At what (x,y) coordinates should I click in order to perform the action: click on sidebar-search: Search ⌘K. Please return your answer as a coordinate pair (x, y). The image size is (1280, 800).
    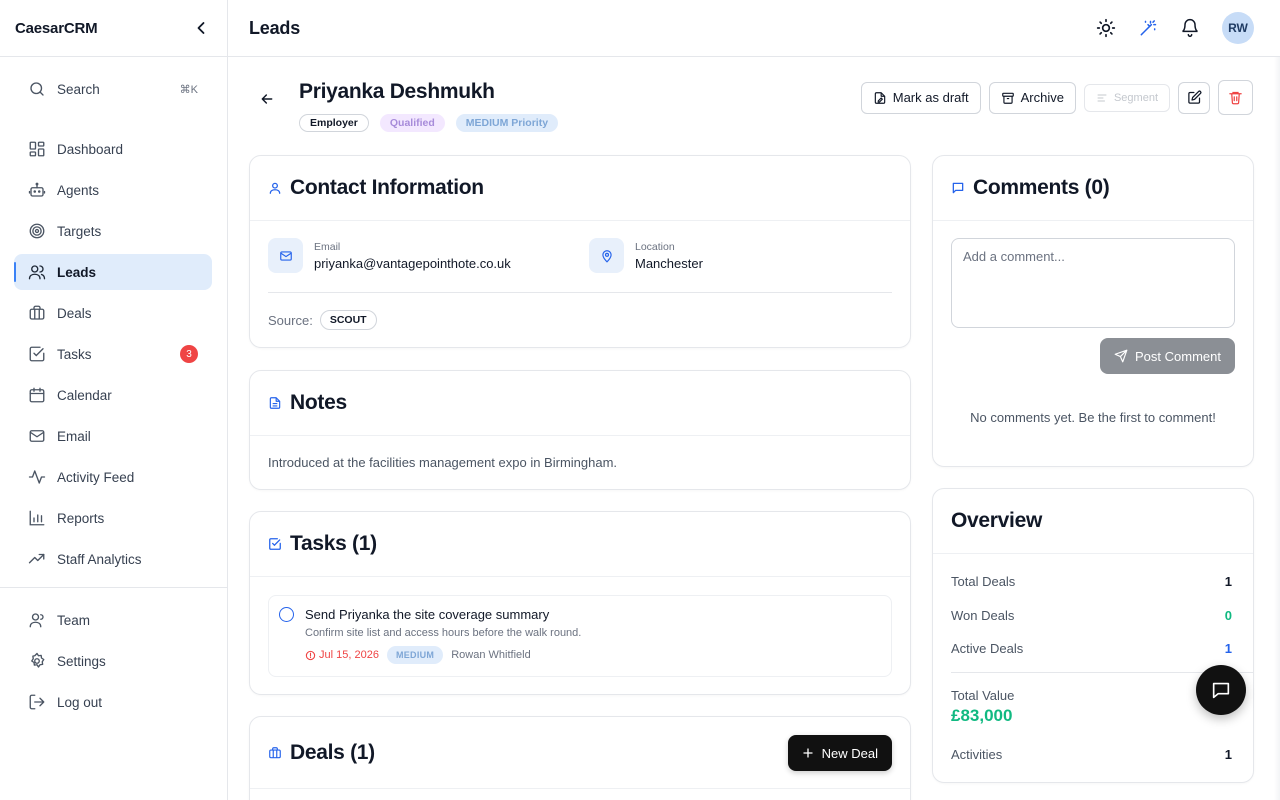
    Looking at the image, I should click on (113, 89).